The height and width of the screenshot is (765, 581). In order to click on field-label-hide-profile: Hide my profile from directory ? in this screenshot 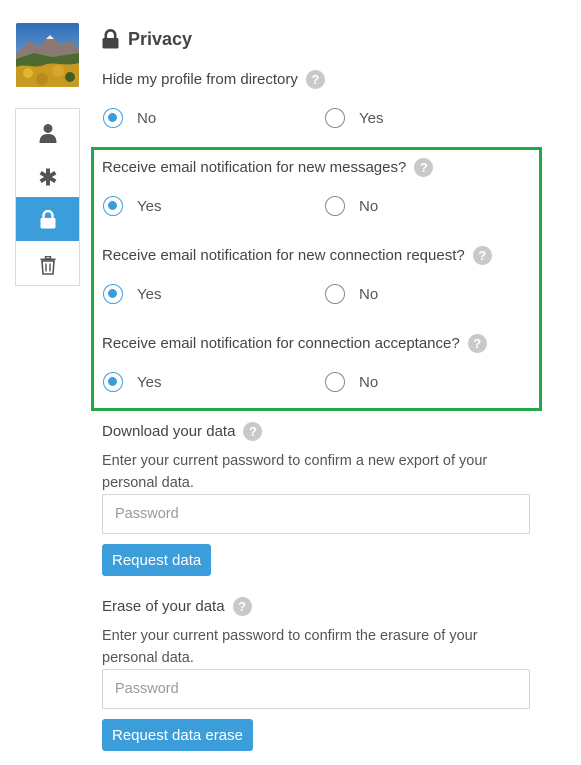, I will do `click(213, 79)`.